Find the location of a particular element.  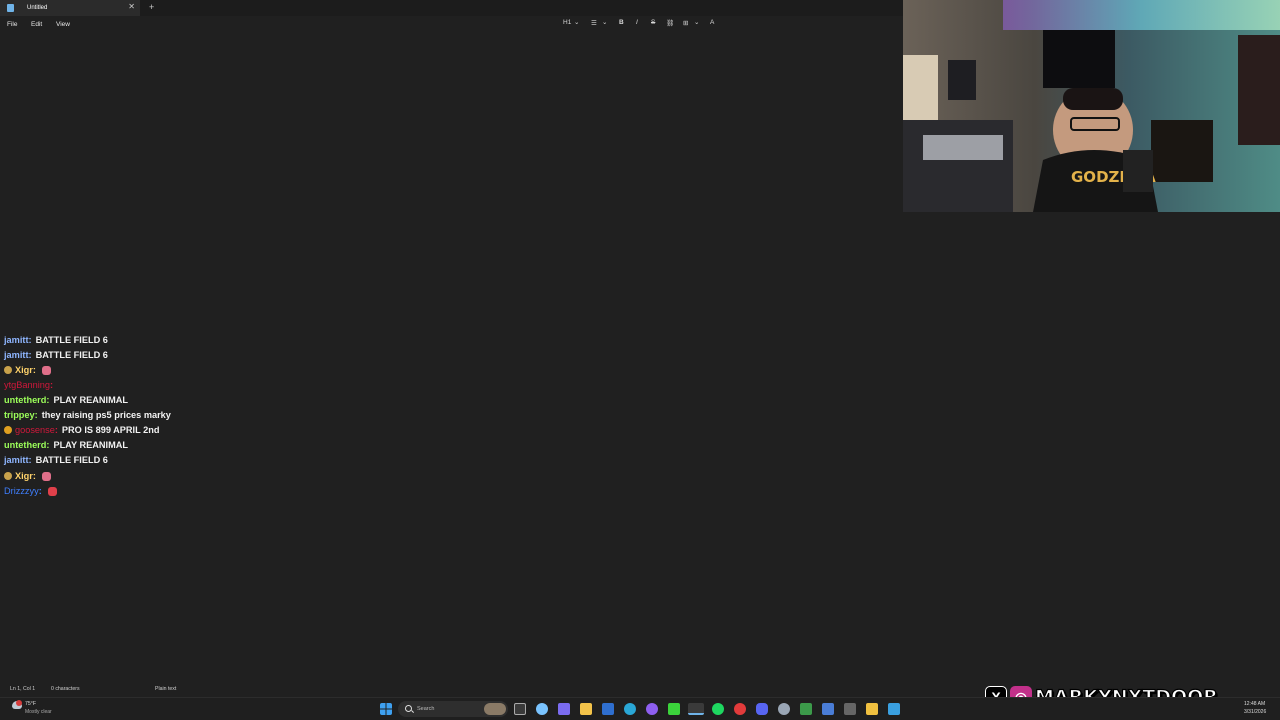

chat-message: trippey: they raising ps5 prices marky is located at coordinates (87, 415).